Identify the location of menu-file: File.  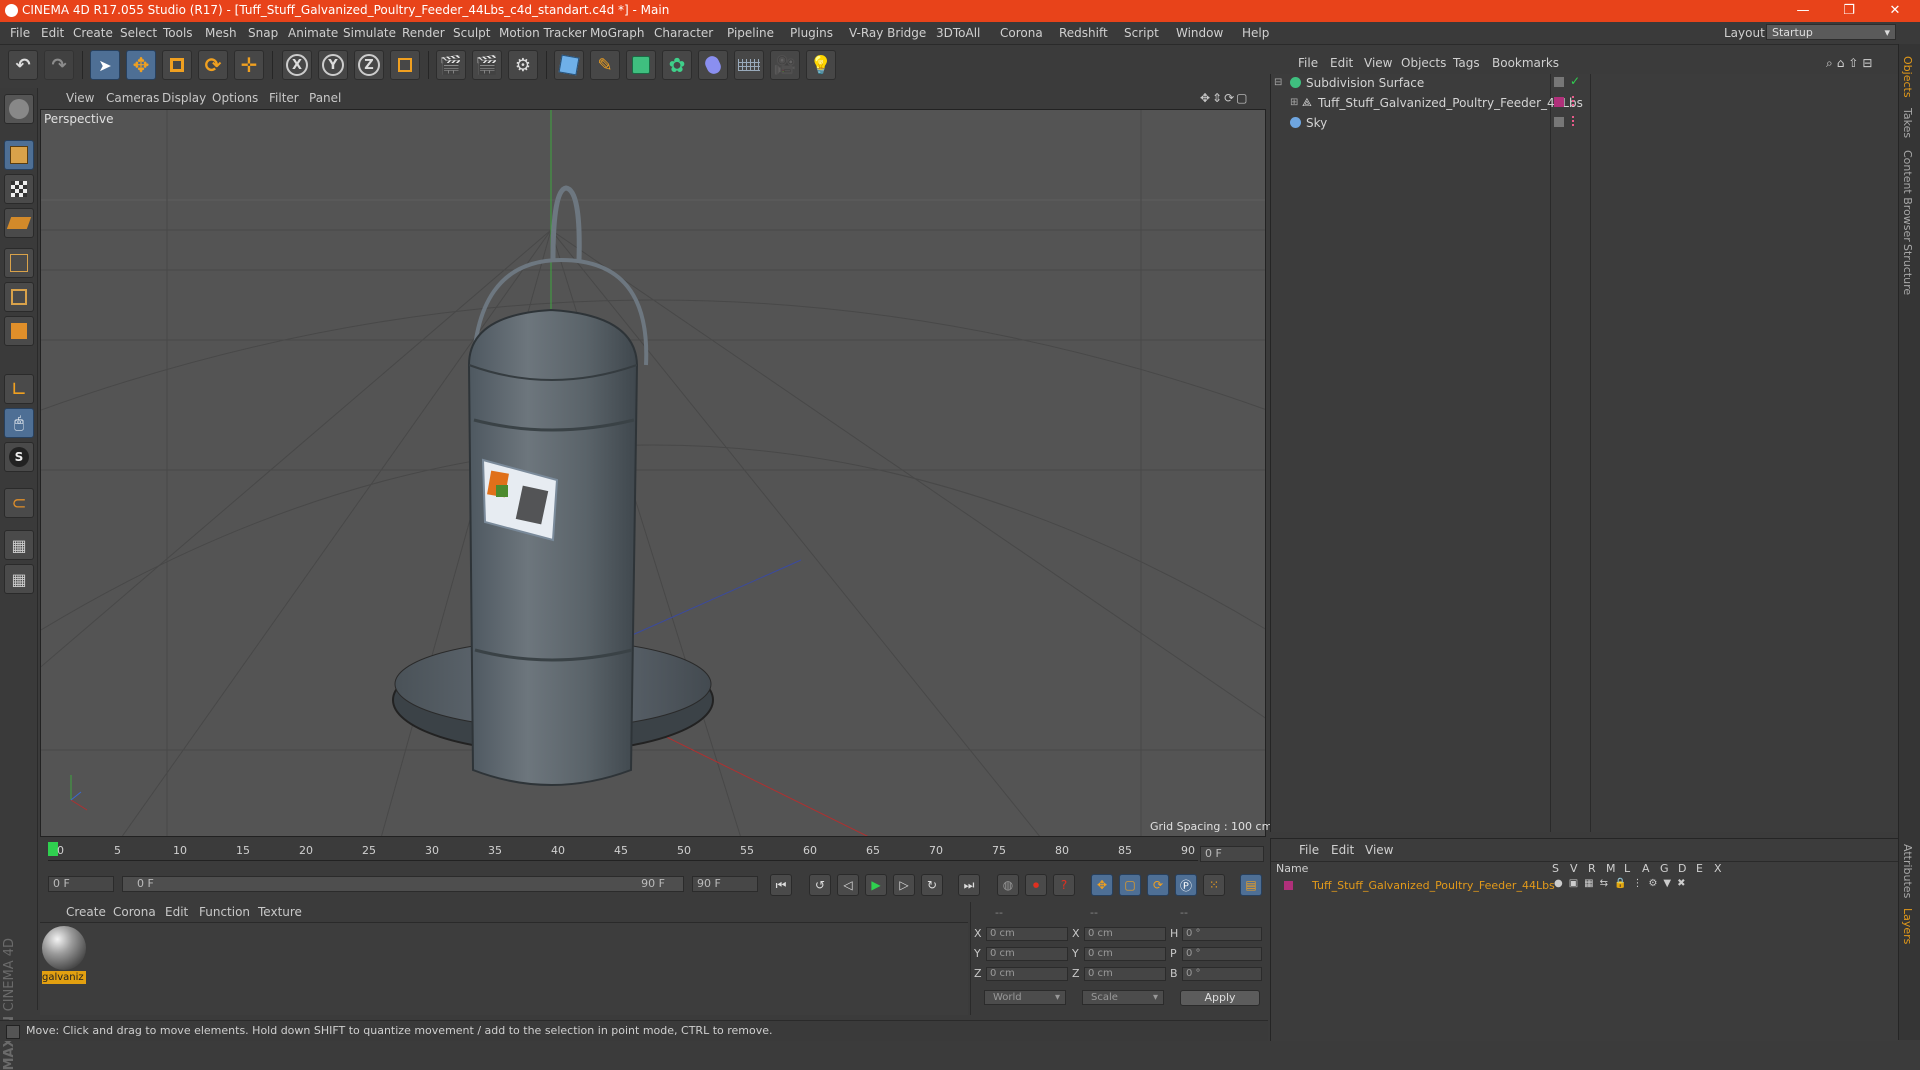
(20, 33).